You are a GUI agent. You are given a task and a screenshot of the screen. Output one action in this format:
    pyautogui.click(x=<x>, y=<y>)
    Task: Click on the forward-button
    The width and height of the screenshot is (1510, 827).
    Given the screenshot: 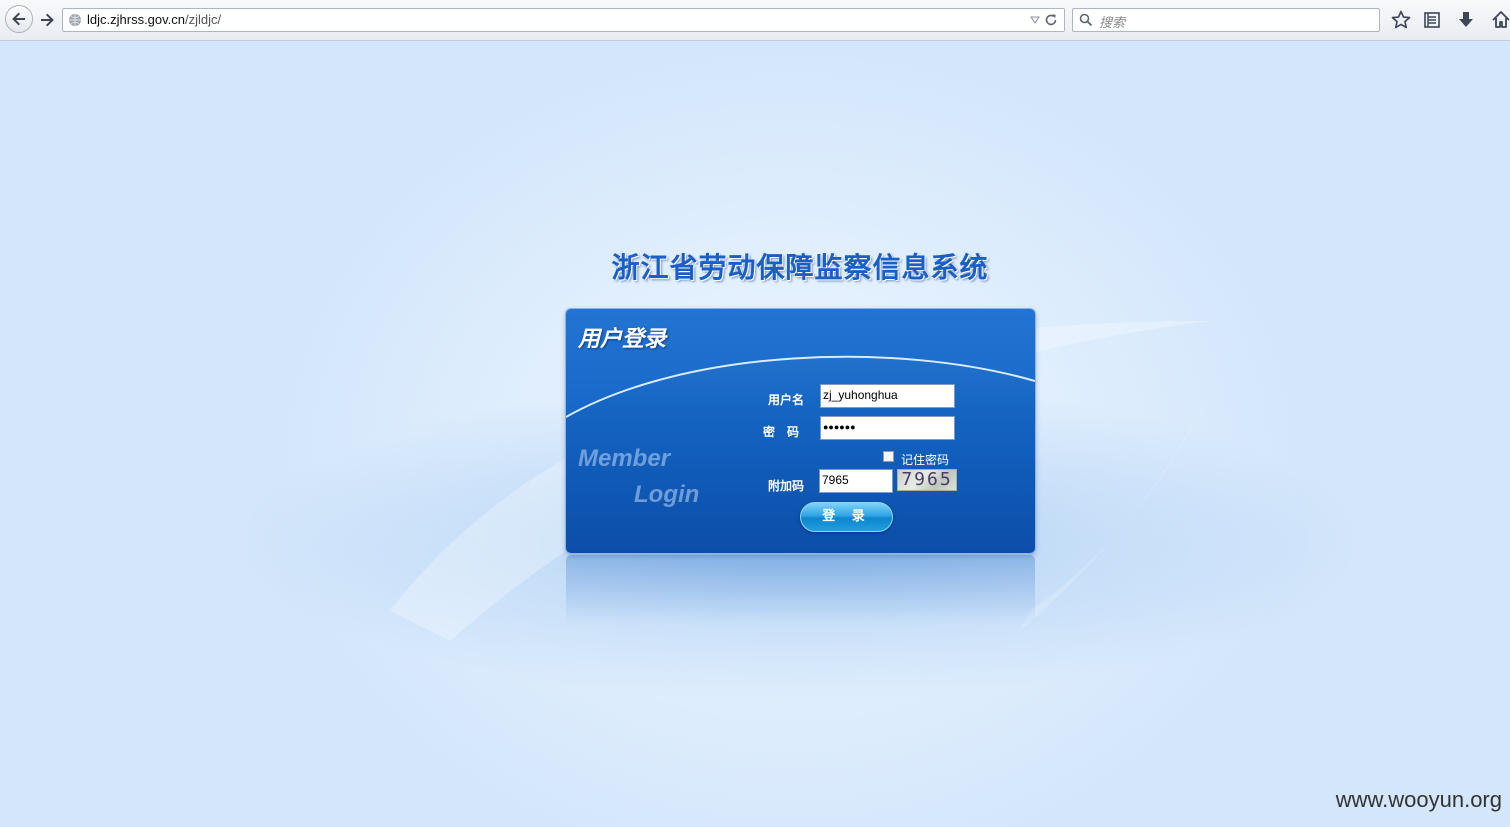 What is the action you would take?
    pyautogui.click(x=47, y=20)
    